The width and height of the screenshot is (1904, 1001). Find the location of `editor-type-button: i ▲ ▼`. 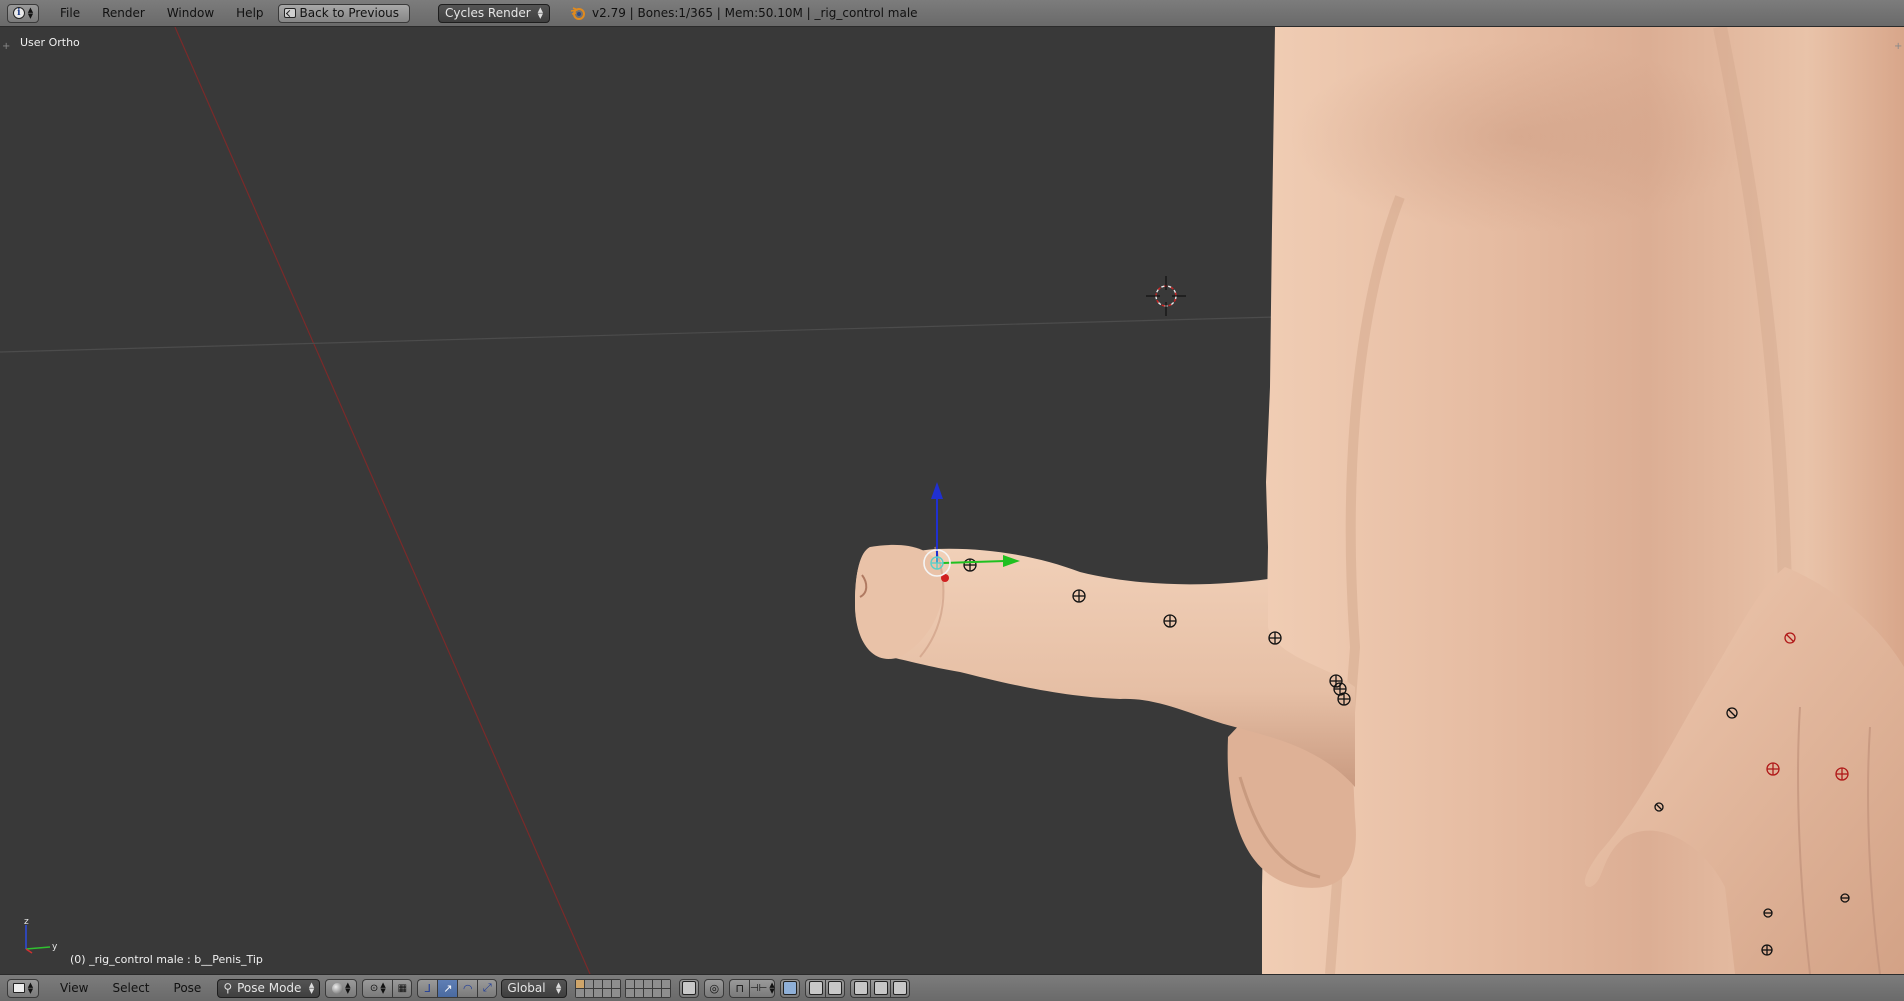

editor-type-button: i ▲ ▼ is located at coordinates (23, 13).